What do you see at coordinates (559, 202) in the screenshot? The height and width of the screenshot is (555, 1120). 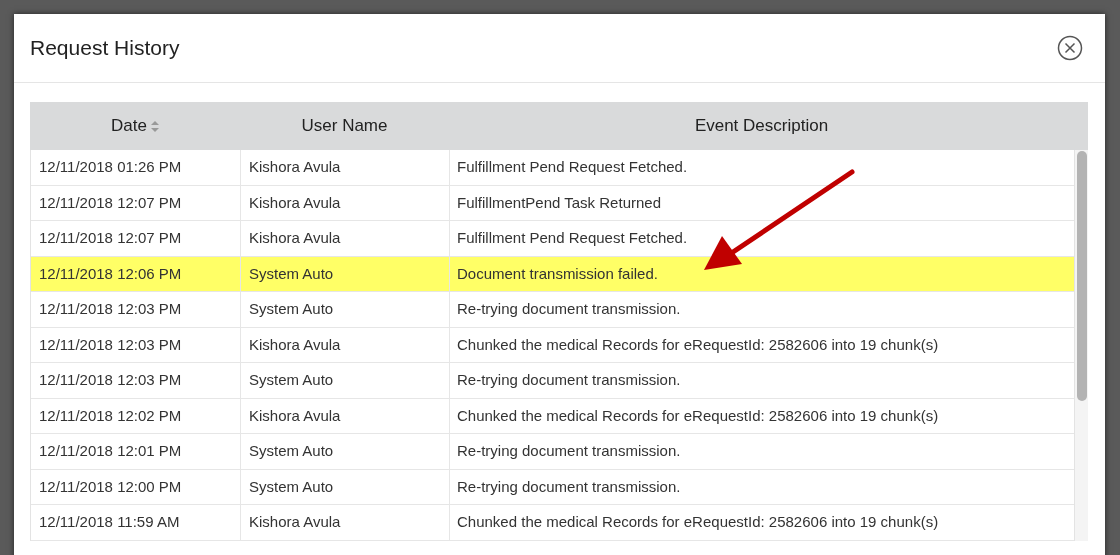 I see `table-cell-text: FulfillmentPend Task Returned` at bounding box center [559, 202].